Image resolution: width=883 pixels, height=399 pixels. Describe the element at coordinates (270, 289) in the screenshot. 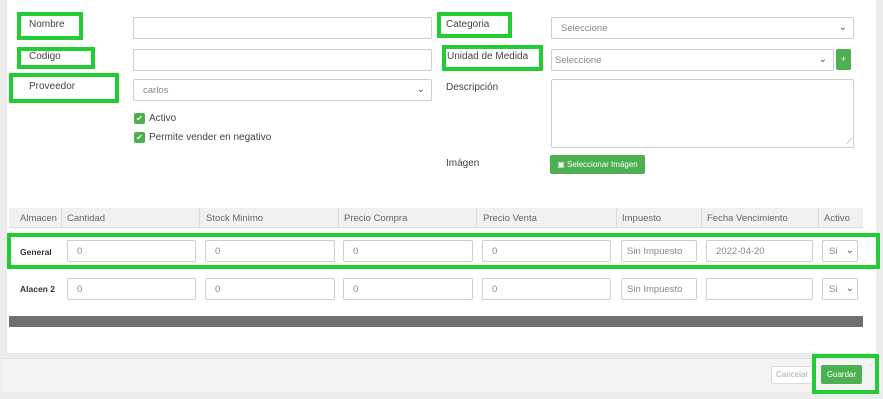

I see `stock-minimo-input: 0` at that location.